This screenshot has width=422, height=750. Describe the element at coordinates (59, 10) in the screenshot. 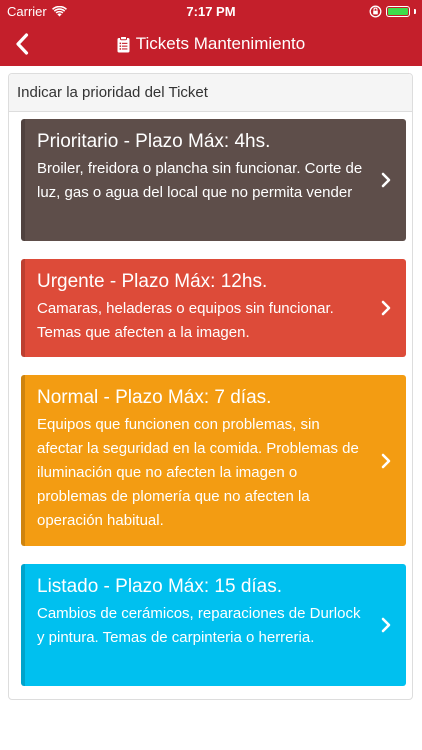

I see `wifi-icon` at that location.